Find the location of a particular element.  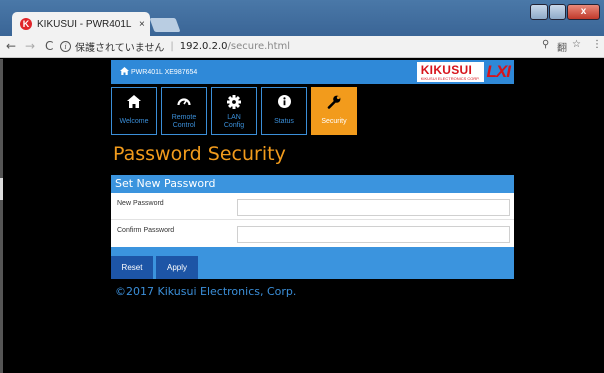

copyright-text: ©2017 Kikusui Electronics, Corp. is located at coordinates (206, 291).